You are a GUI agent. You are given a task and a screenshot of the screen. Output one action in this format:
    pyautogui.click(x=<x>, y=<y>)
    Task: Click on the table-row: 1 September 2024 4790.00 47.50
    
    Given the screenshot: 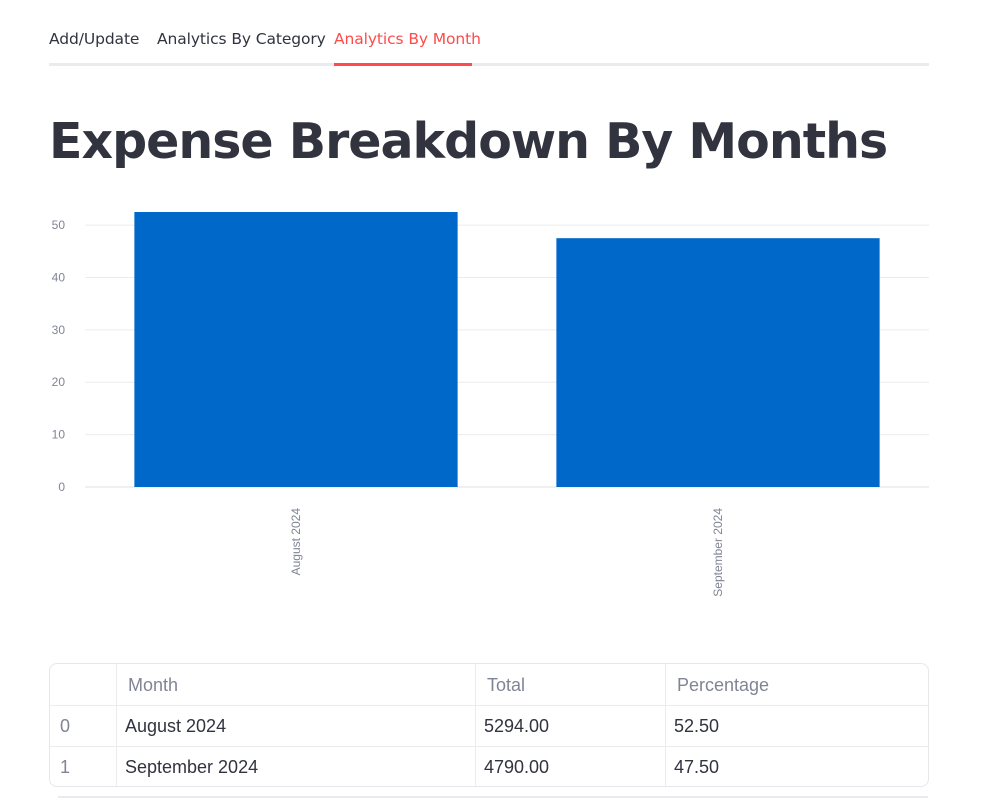 What is the action you would take?
    pyautogui.click(x=489, y=766)
    